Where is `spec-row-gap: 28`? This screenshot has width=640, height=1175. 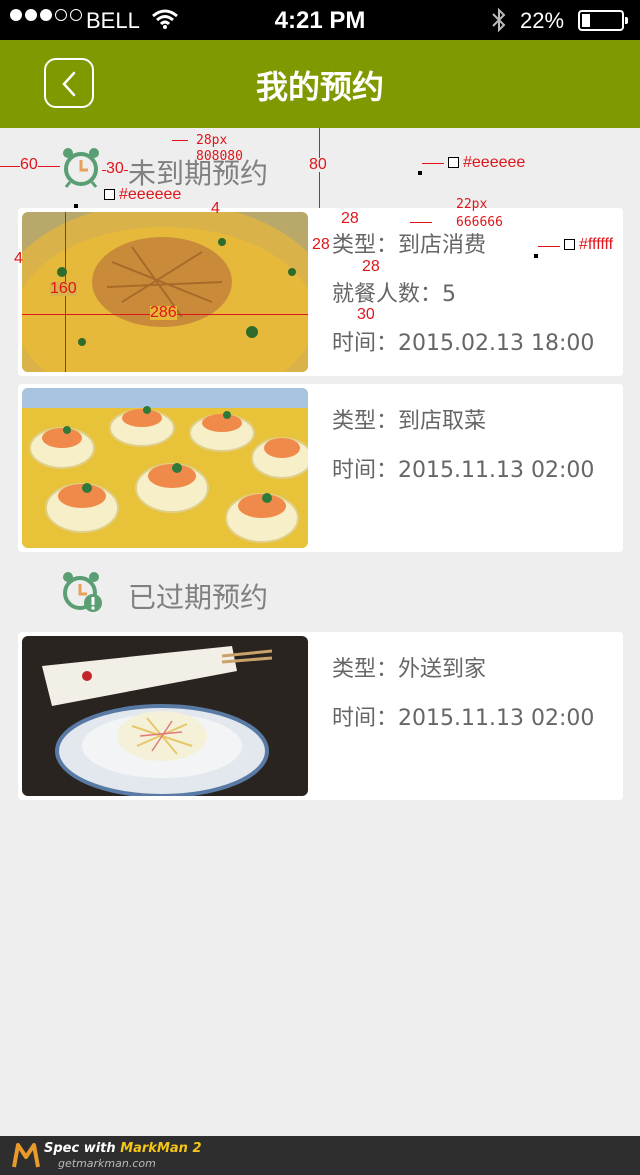
spec-row-gap: 28 is located at coordinates (371, 266).